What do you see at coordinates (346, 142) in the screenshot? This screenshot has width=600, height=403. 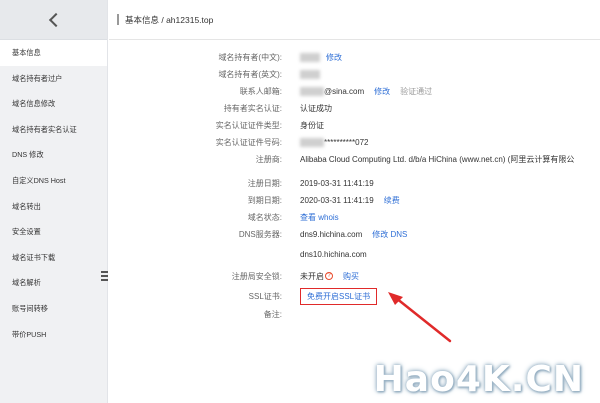 I see `id-number-text: **********072` at bounding box center [346, 142].